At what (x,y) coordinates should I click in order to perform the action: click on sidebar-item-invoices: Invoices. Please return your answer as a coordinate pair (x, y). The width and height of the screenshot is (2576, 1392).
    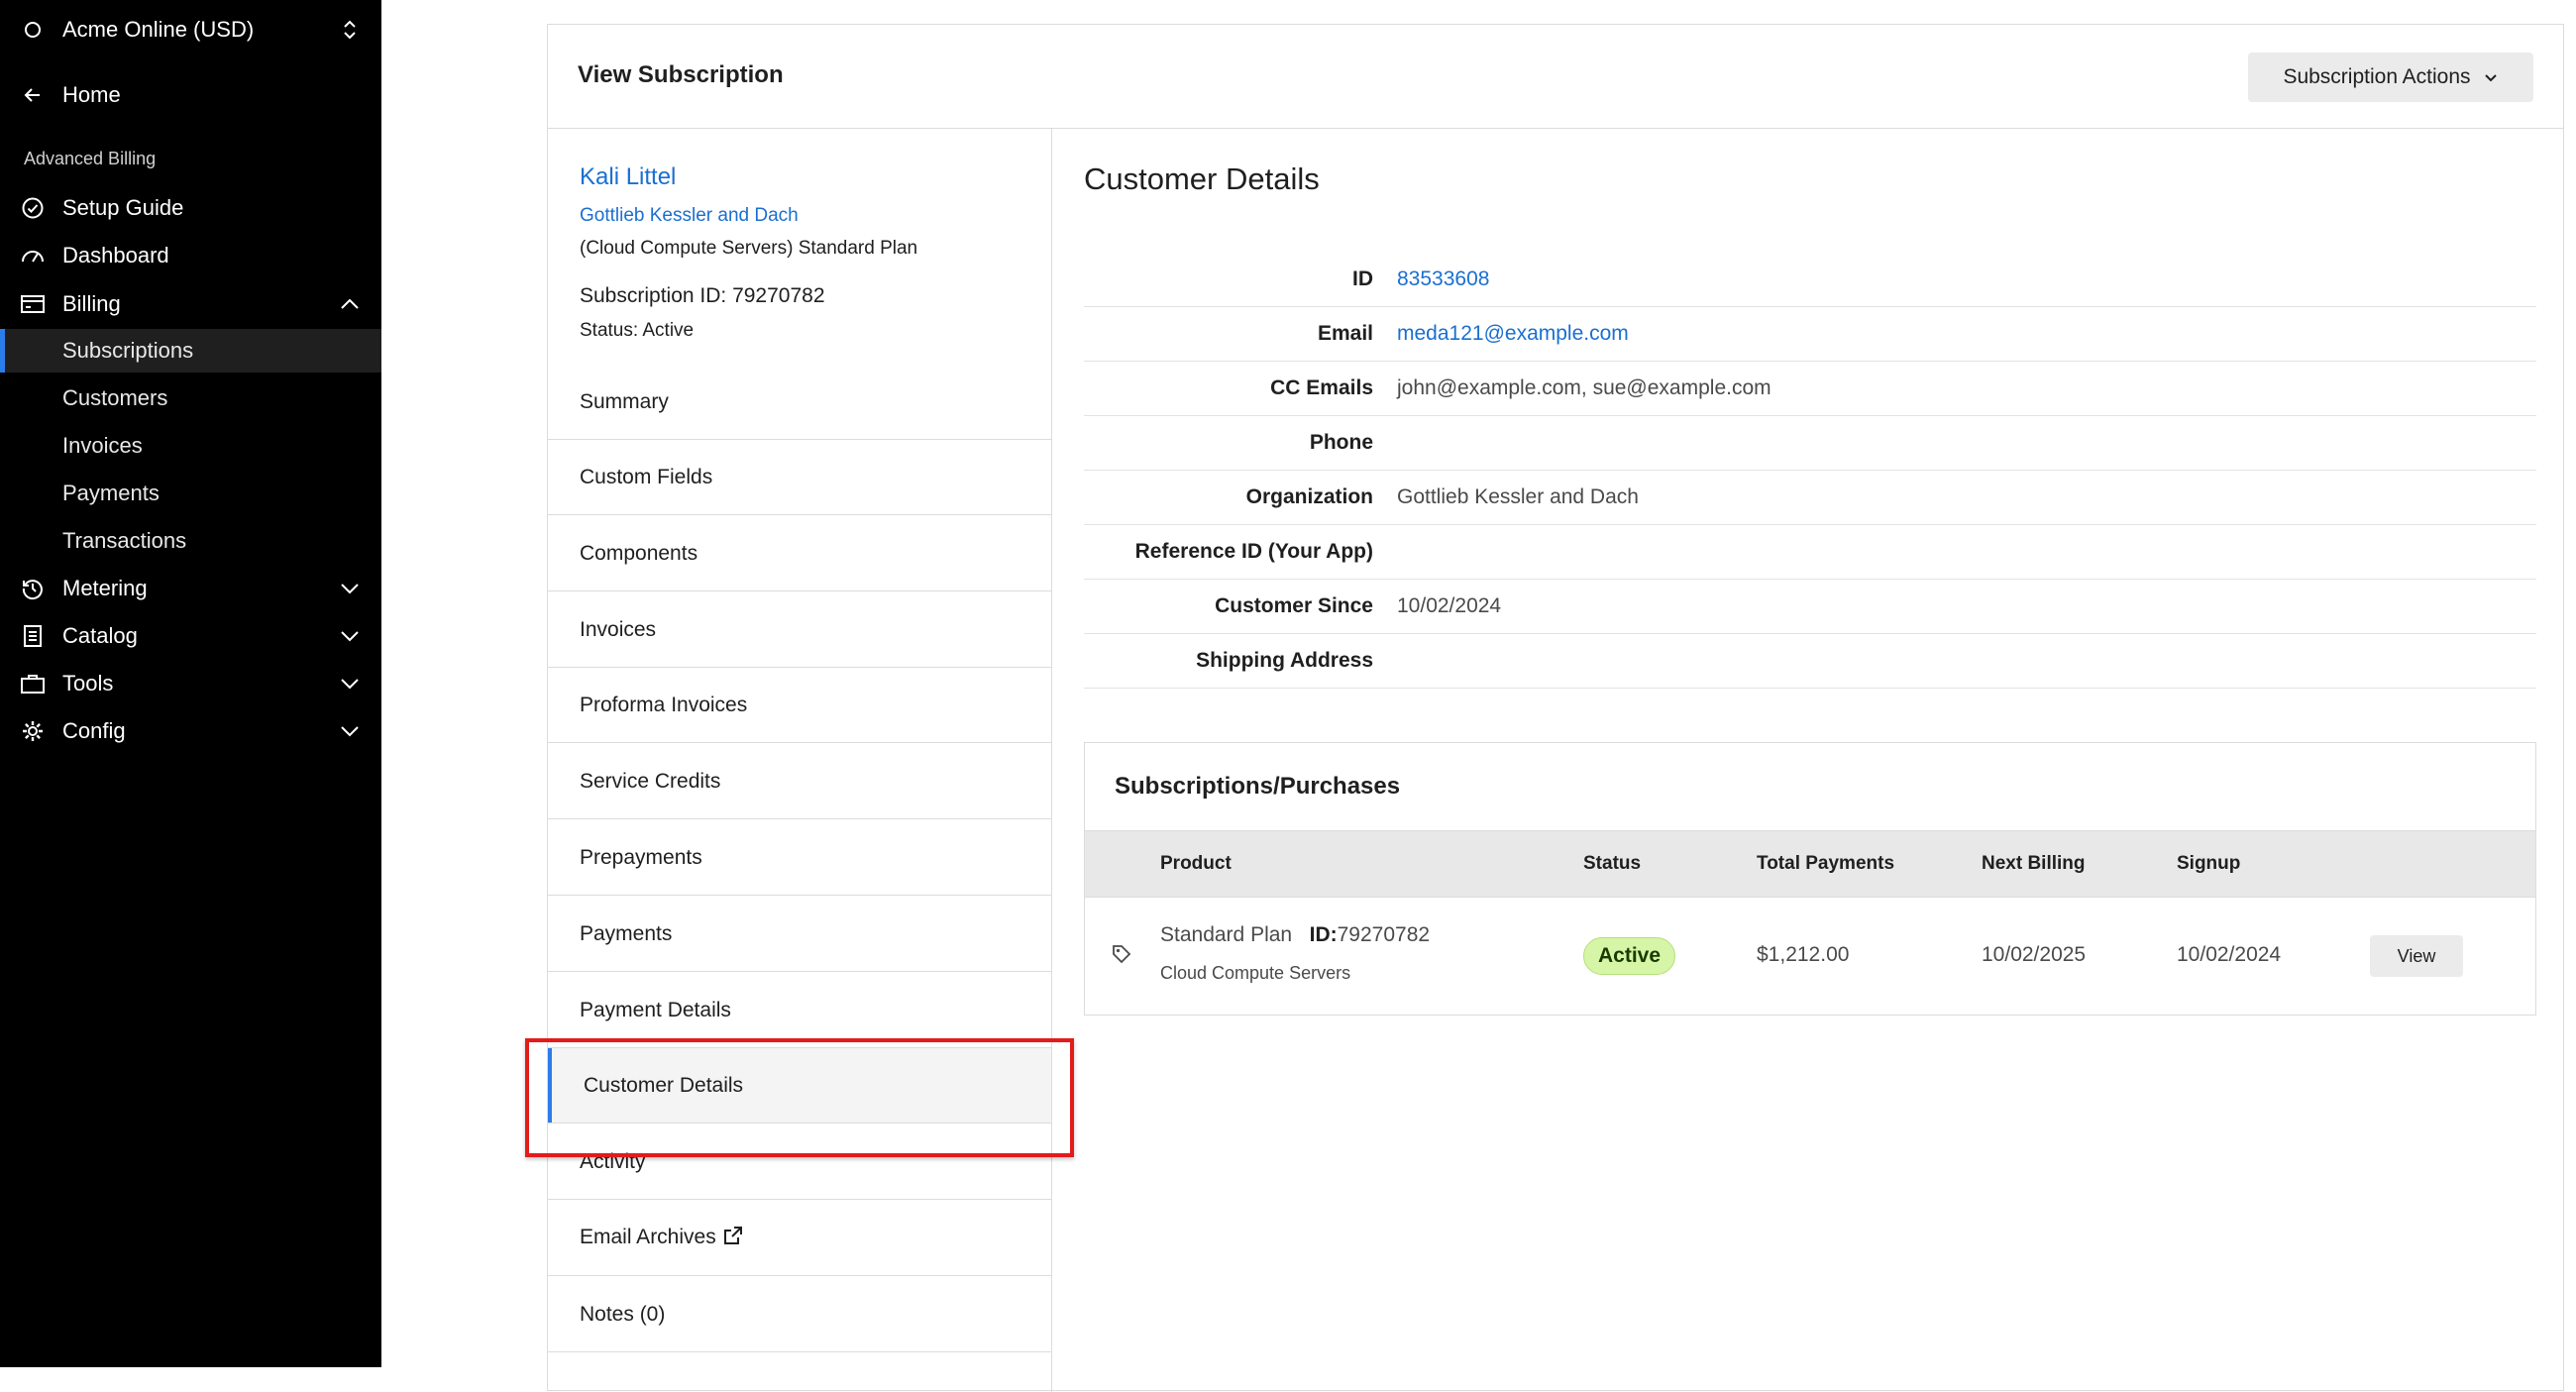
    Looking at the image, I should click on (190, 446).